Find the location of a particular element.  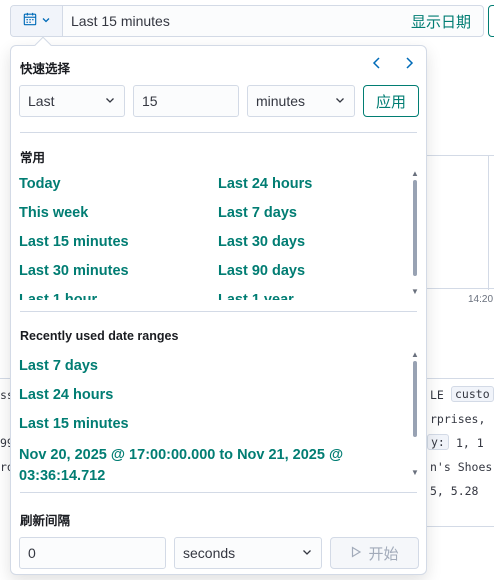

code-fragment: LE is located at coordinates (437, 395).